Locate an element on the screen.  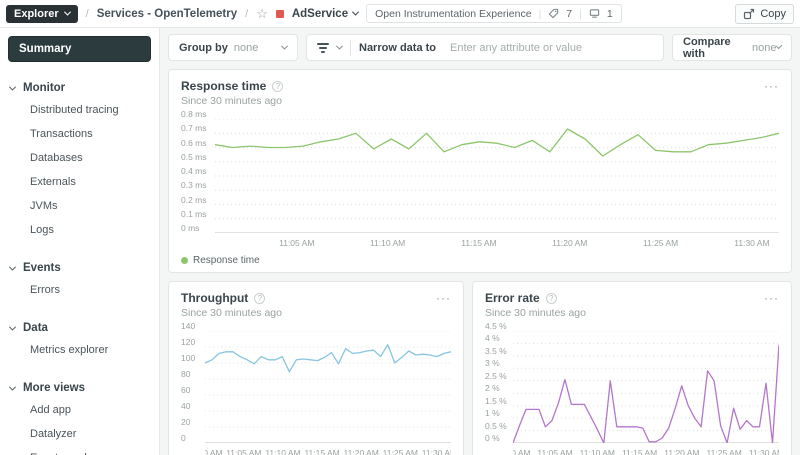
y-tick-label: 0 ms is located at coordinates (190, 228).